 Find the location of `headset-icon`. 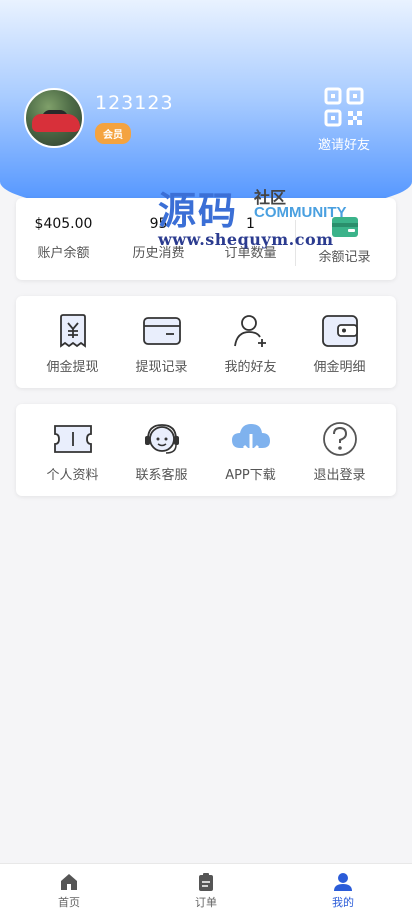

headset-icon is located at coordinates (161, 439).